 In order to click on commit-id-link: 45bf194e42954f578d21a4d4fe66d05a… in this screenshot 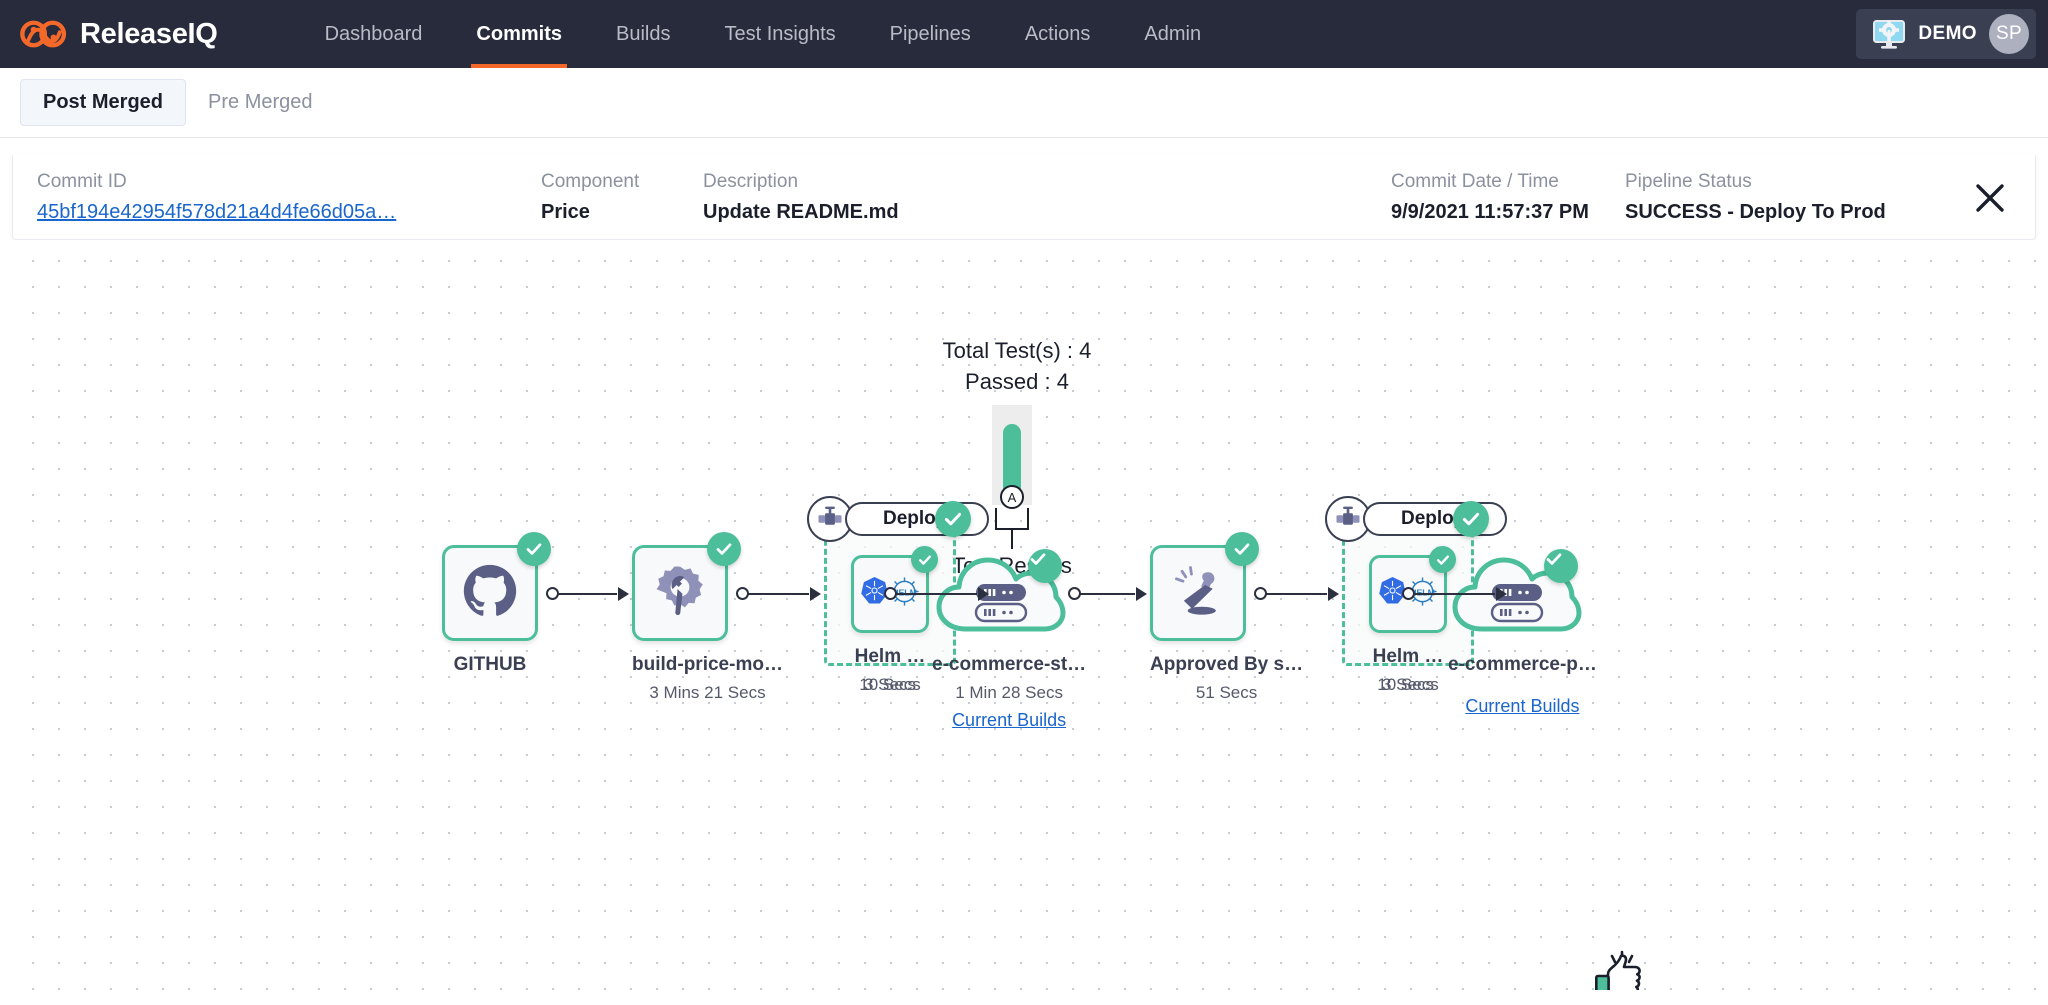, I will do `click(216, 212)`.